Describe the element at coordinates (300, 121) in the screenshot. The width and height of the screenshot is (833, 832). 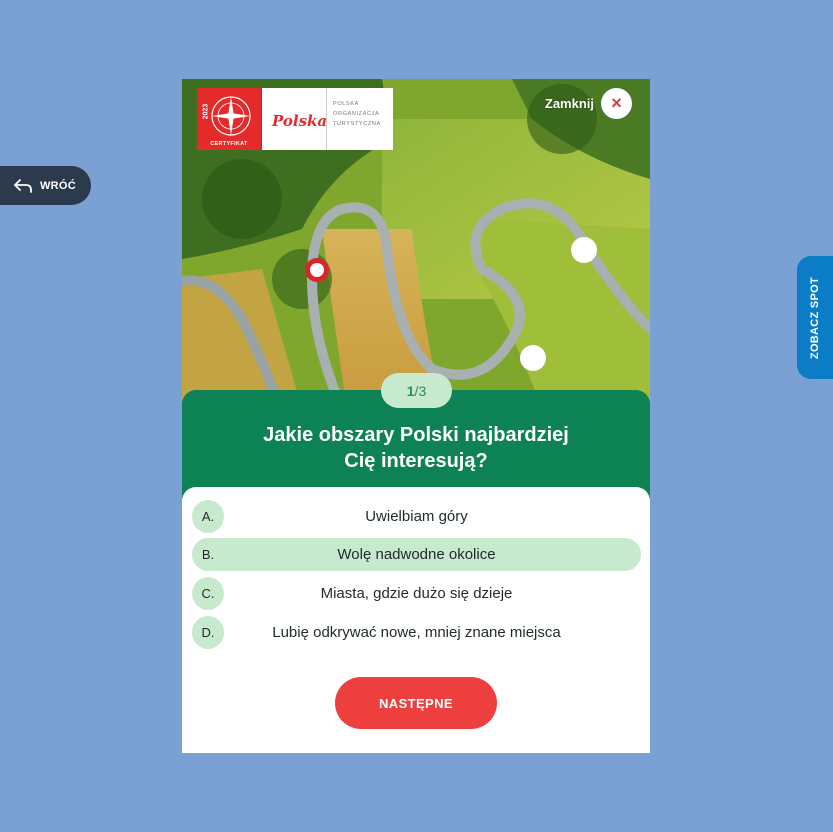
I see `polska-logo-word: Polska` at that location.